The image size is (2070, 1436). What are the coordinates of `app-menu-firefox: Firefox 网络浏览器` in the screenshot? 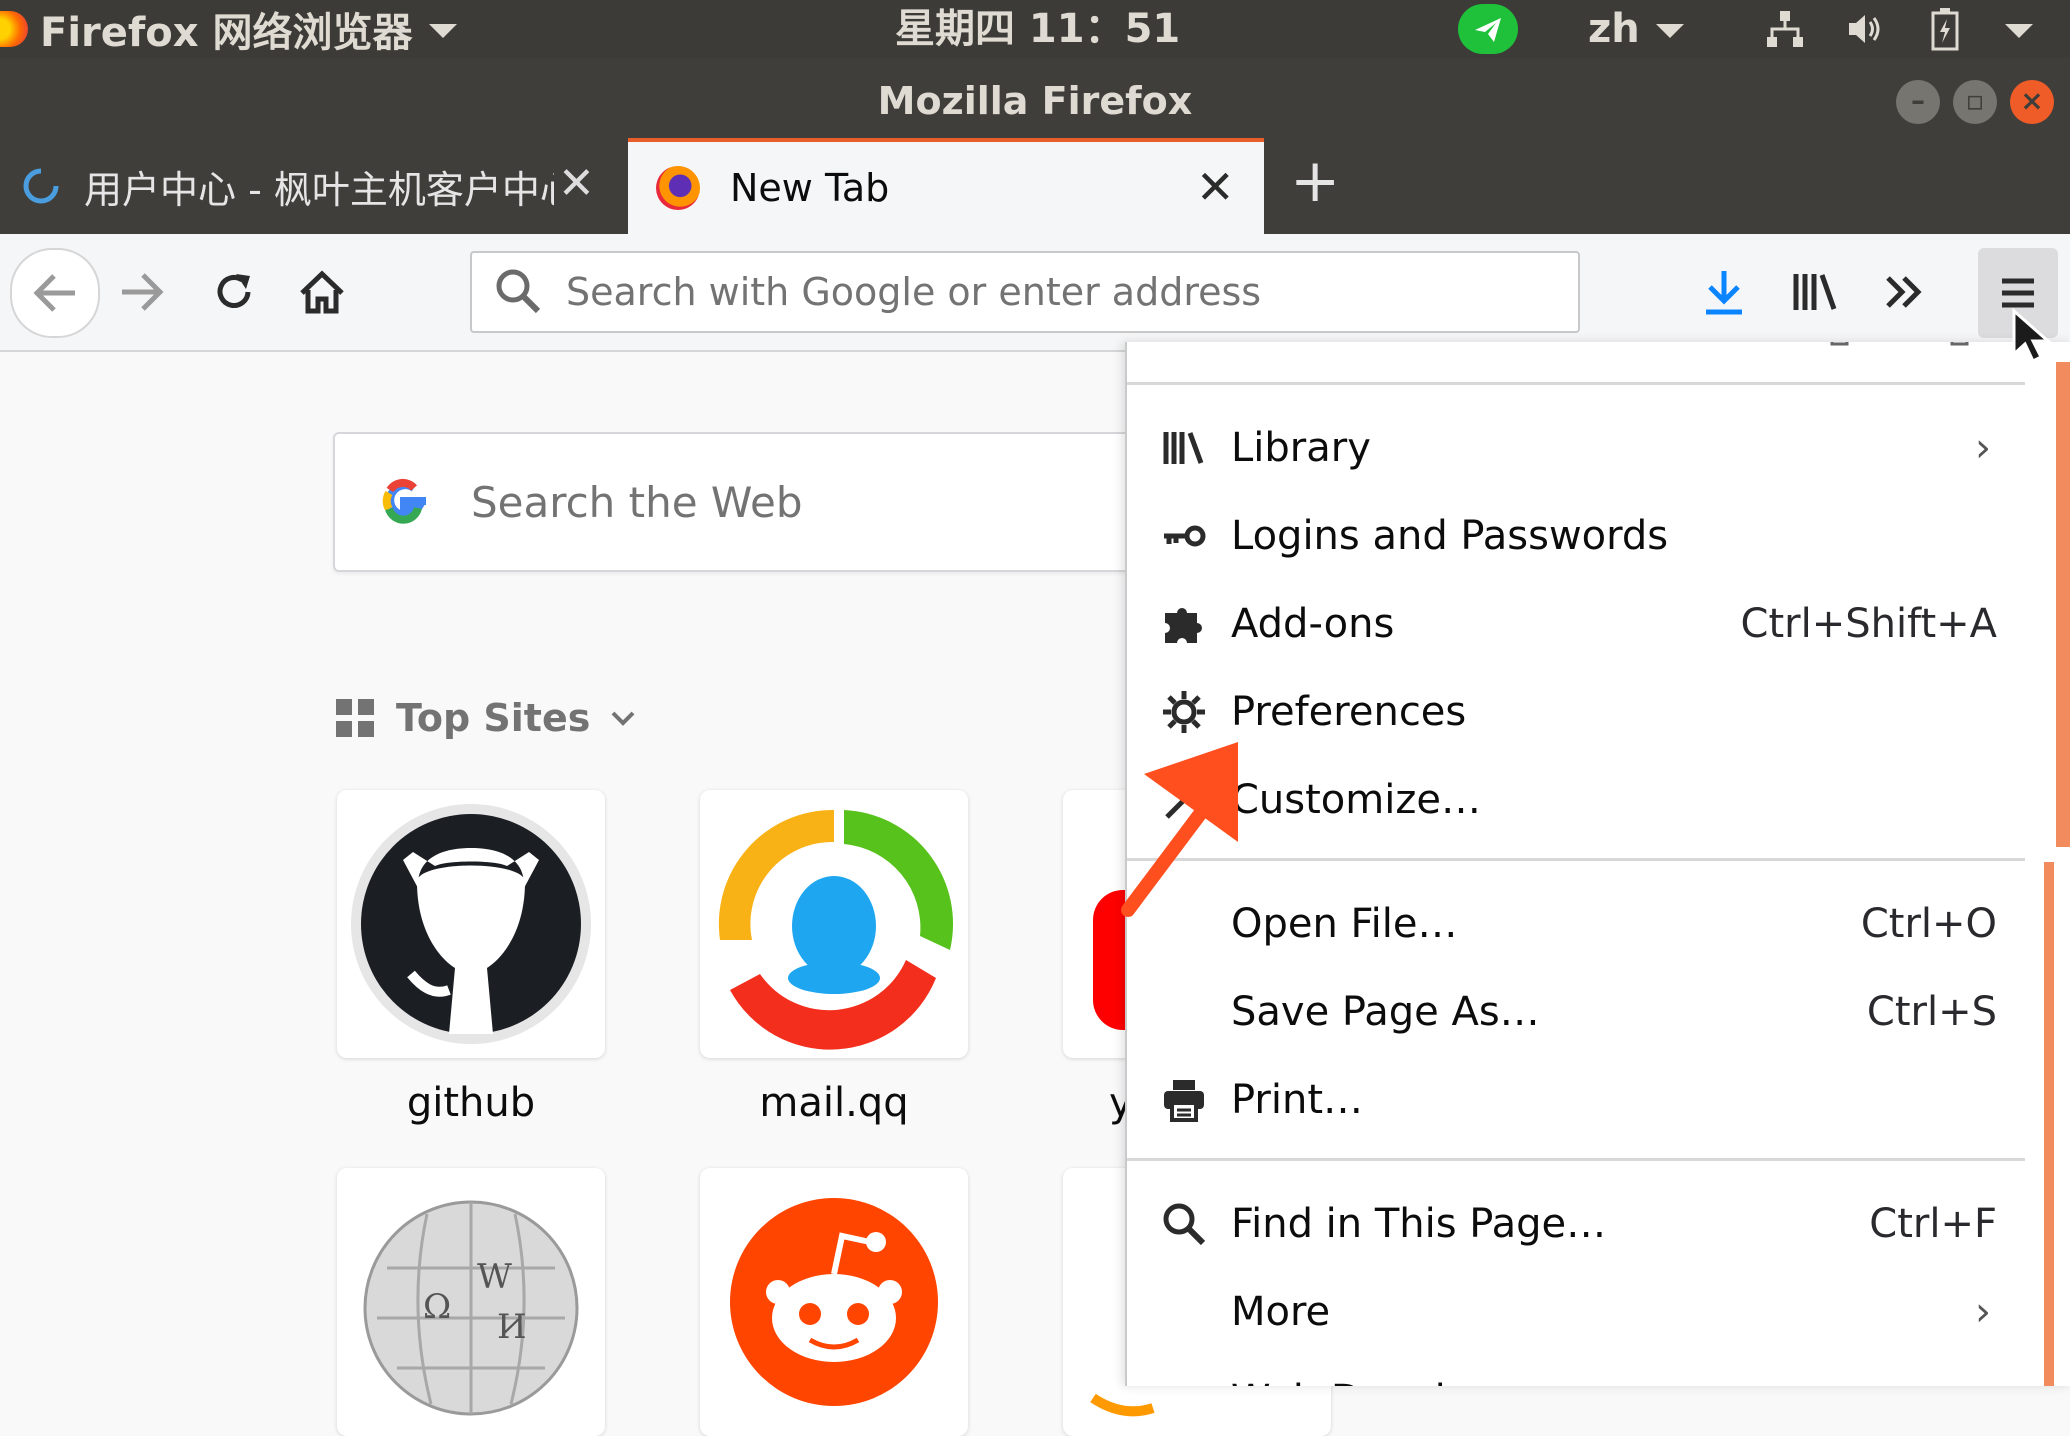 It's located at (228, 29).